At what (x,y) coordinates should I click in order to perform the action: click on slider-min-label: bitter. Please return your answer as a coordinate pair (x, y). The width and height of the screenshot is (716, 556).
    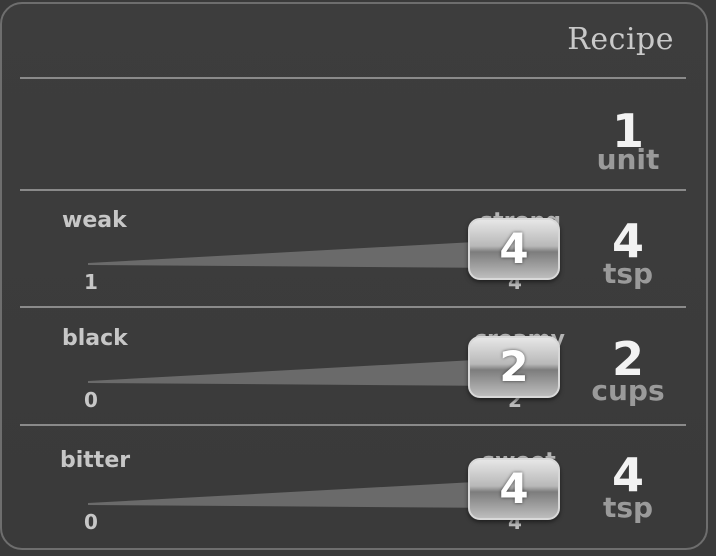
    Looking at the image, I should click on (95, 460).